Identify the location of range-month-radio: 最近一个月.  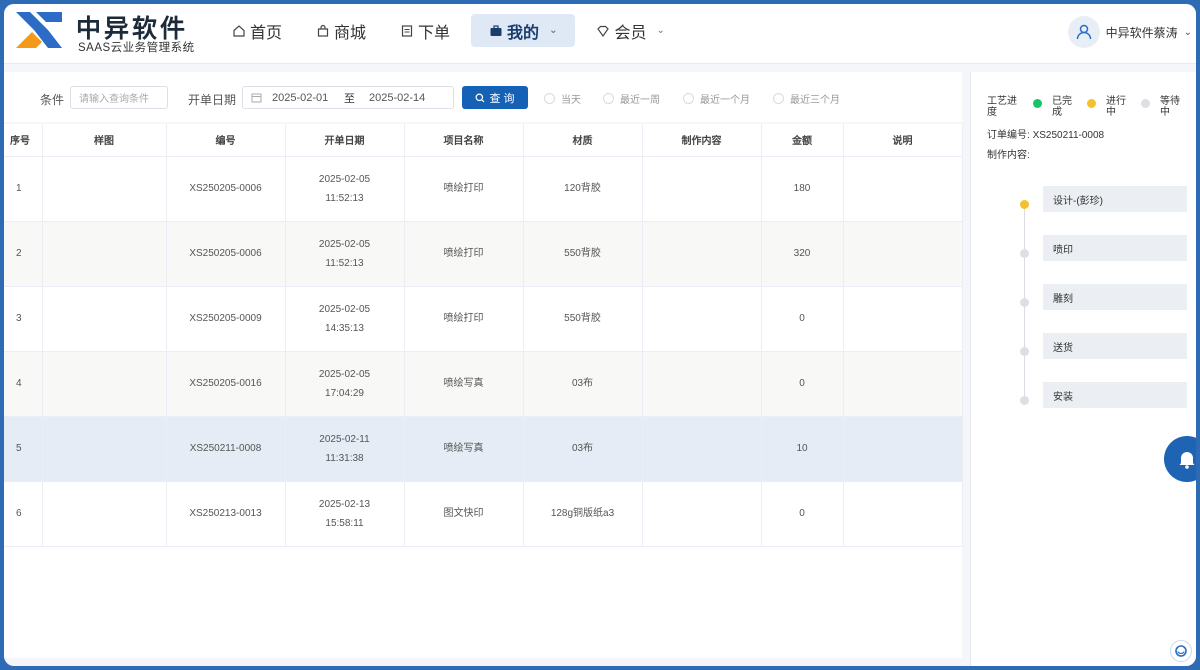
(716, 98).